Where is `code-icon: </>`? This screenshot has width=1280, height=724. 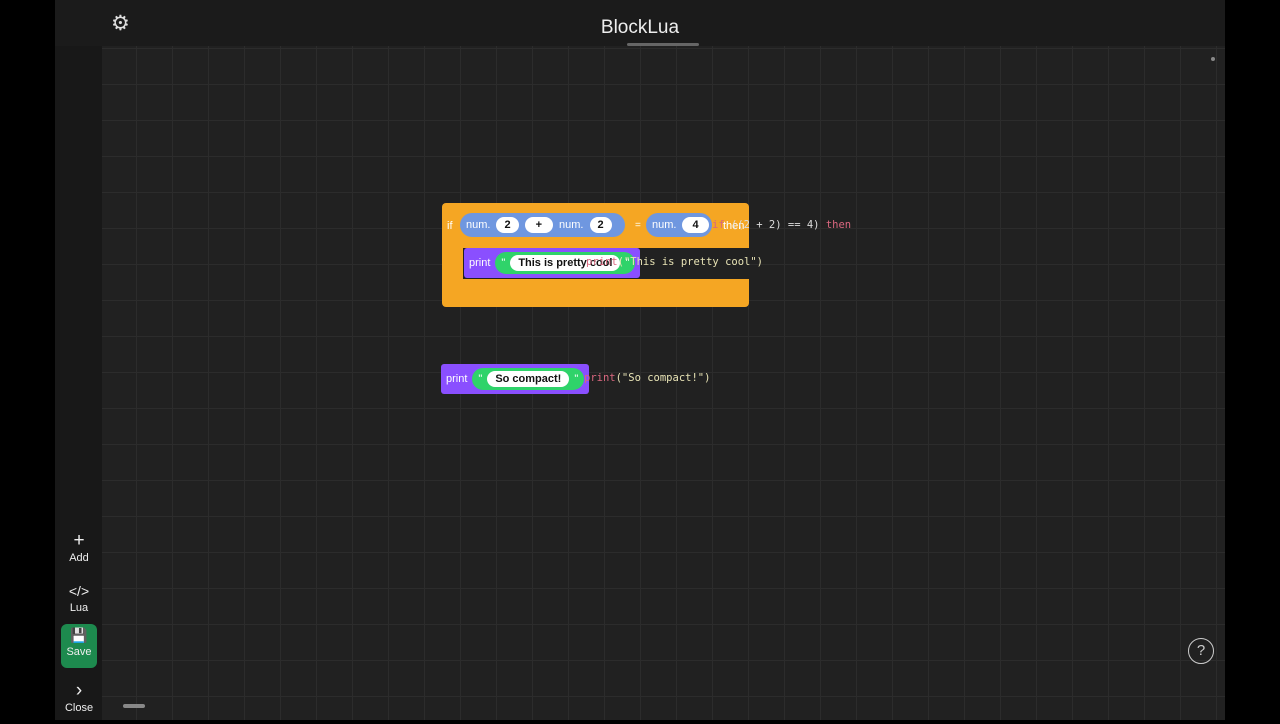
code-icon: </> is located at coordinates (79, 591).